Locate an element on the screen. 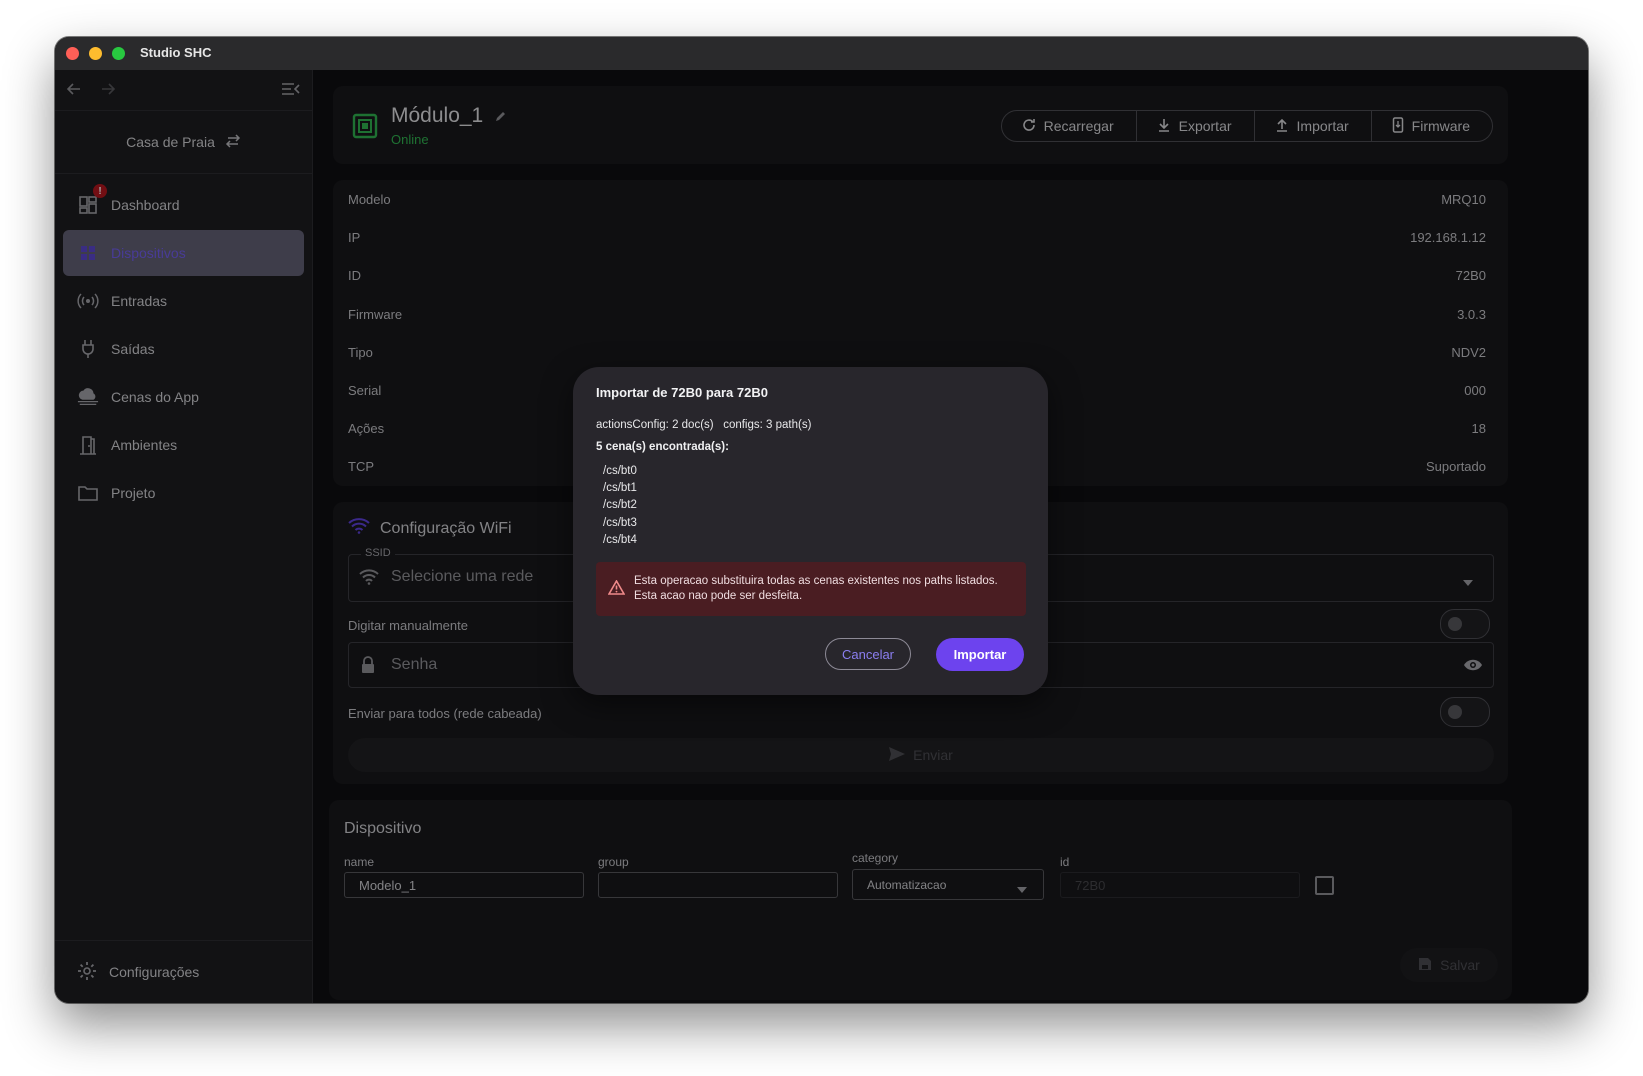 The width and height of the screenshot is (1643, 1076). window-title: Studio SHC is located at coordinates (176, 52).